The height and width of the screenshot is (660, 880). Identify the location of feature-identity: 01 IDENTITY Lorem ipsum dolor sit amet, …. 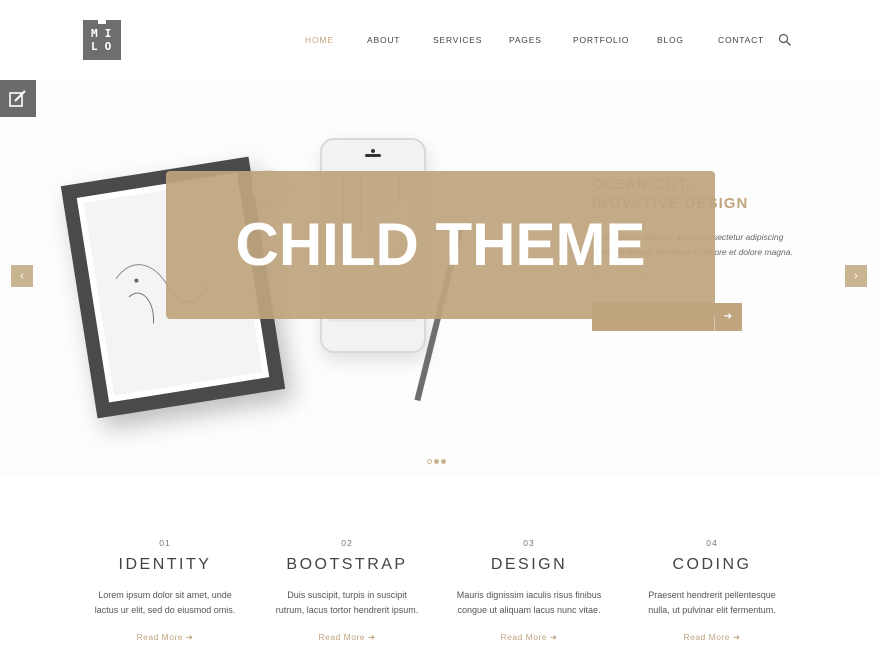
(165, 591).